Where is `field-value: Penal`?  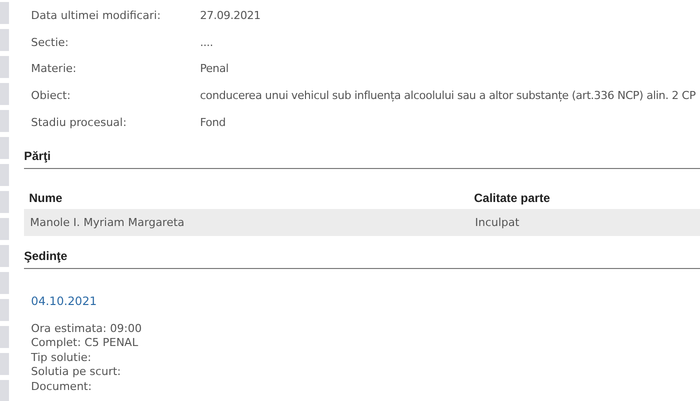
field-value: Penal is located at coordinates (214, 69).